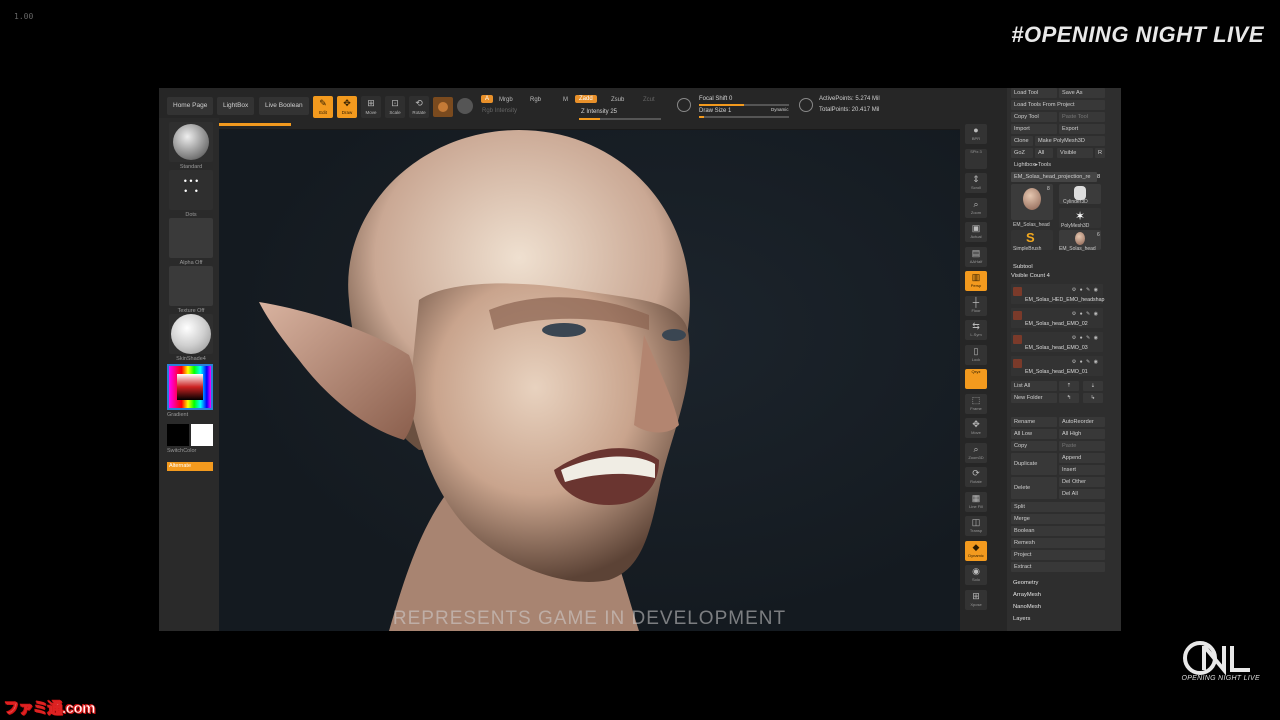  I want to click on z-intensity-slider: Z Intensity 25, so click(599, 112).